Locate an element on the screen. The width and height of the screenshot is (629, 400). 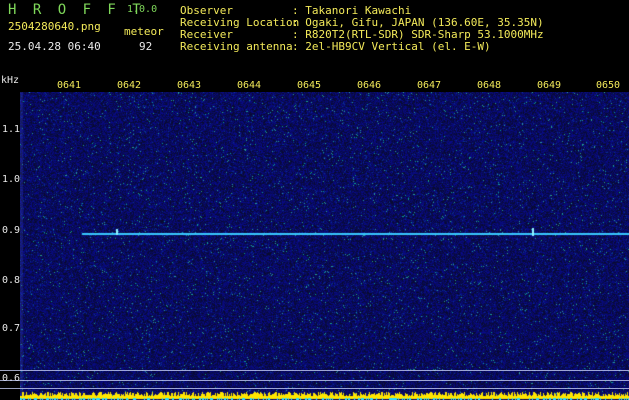
x-tick-label: 0650 is located at coordinates (608, 85).